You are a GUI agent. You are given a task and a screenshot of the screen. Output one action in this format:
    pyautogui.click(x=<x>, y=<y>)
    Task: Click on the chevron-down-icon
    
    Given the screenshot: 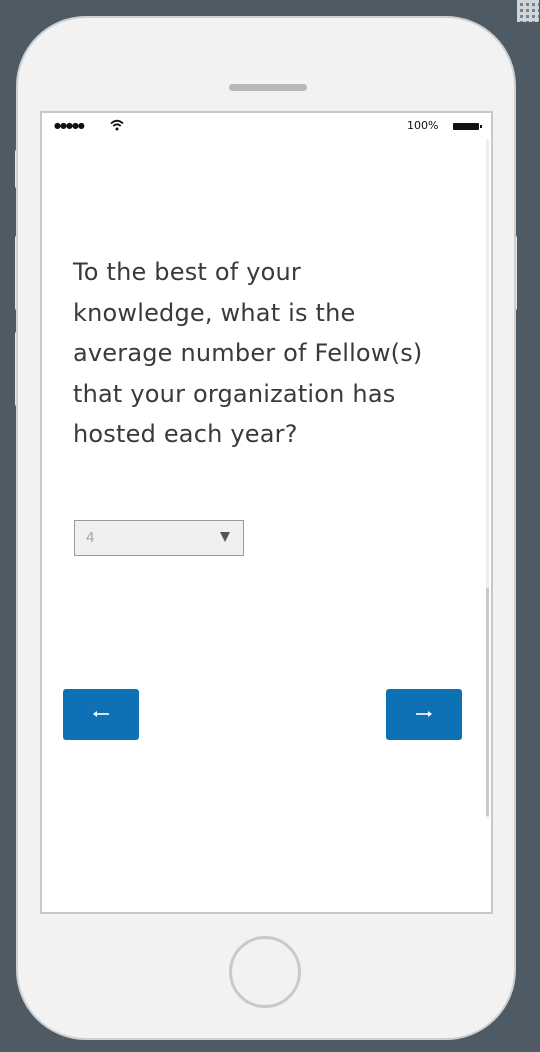 What is the action you would take?
    pyautogui.click(x=225, y=537)
    